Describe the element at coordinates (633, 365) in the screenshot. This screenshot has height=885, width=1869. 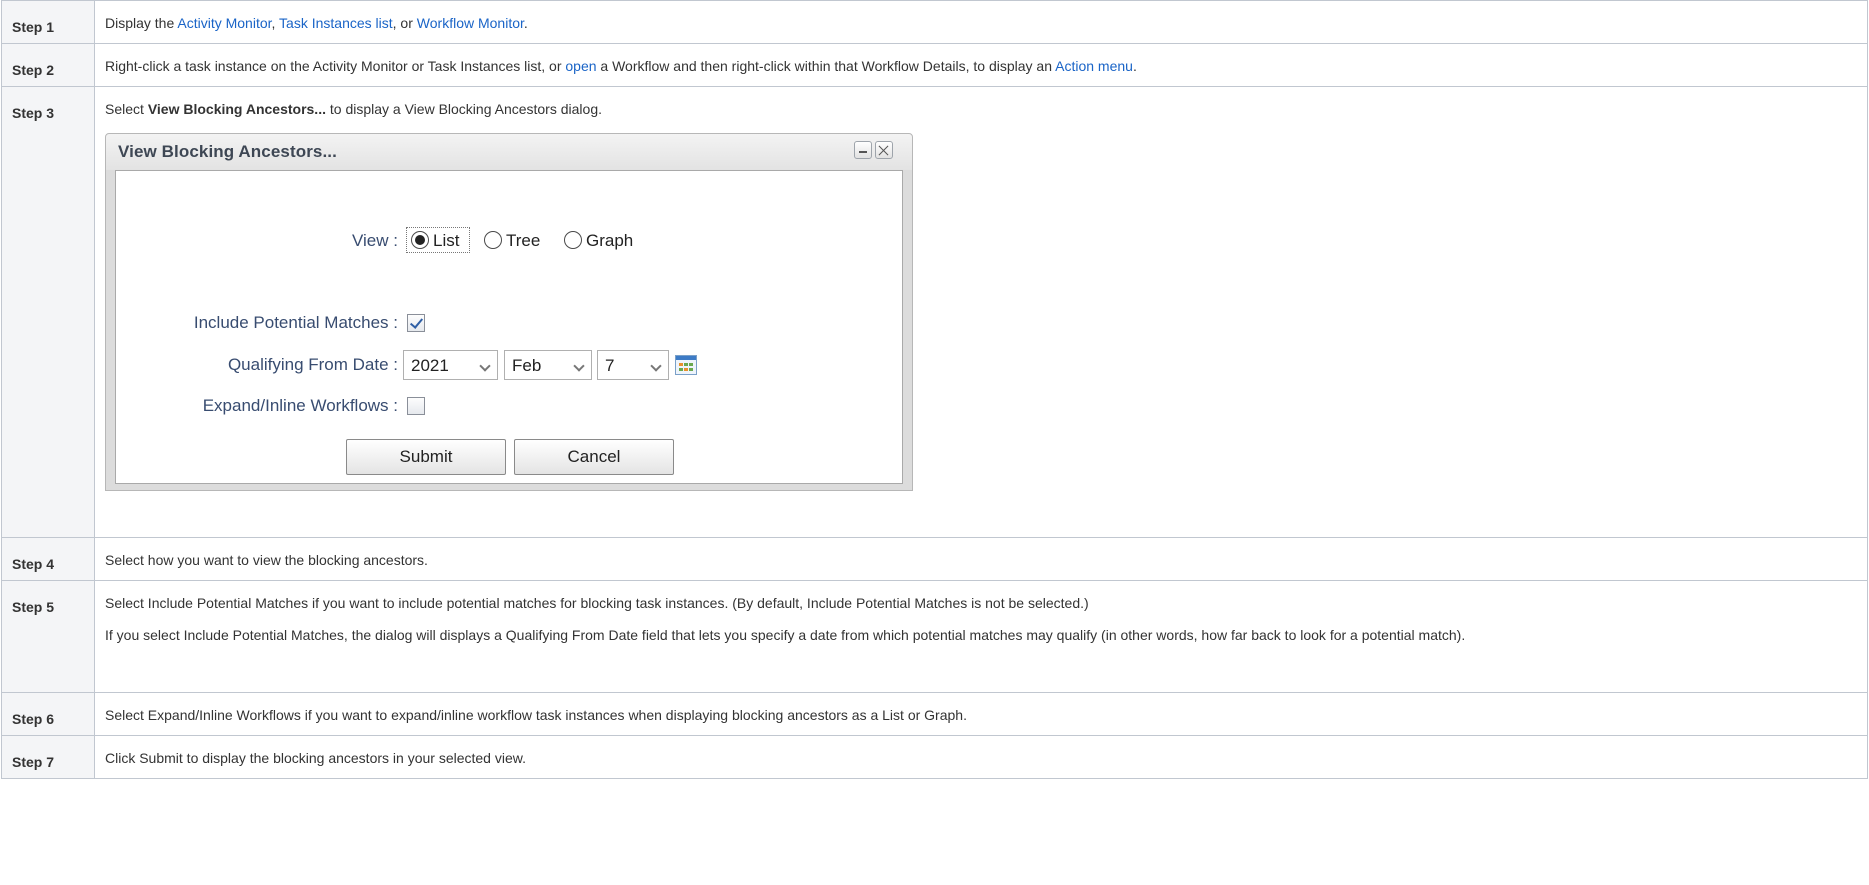
I see `day-select: 7` at that location.